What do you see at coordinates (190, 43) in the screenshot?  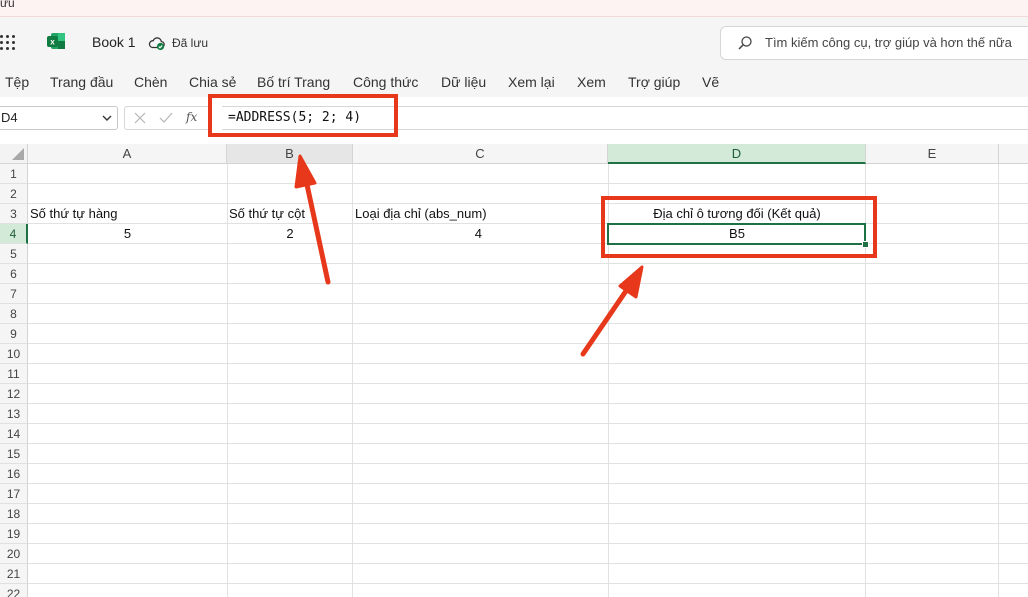 I see `save-status: Đã lưu` at bounding box center [190, 43].